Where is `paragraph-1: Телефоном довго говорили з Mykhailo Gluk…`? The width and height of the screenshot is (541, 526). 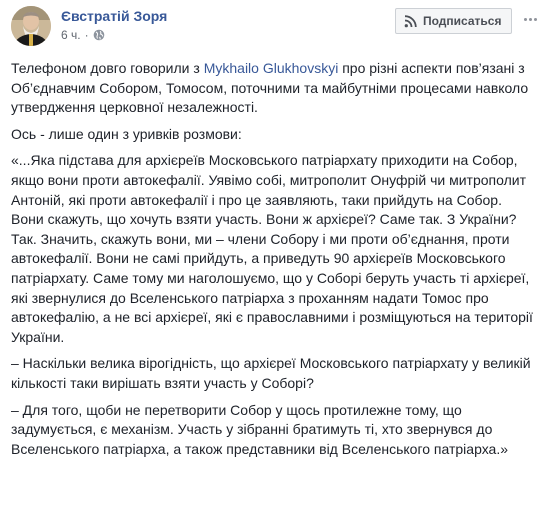 paragraph-1: Телефоном довго говорили з Mykhailo Gluk… is located at coordinates (270, 88).